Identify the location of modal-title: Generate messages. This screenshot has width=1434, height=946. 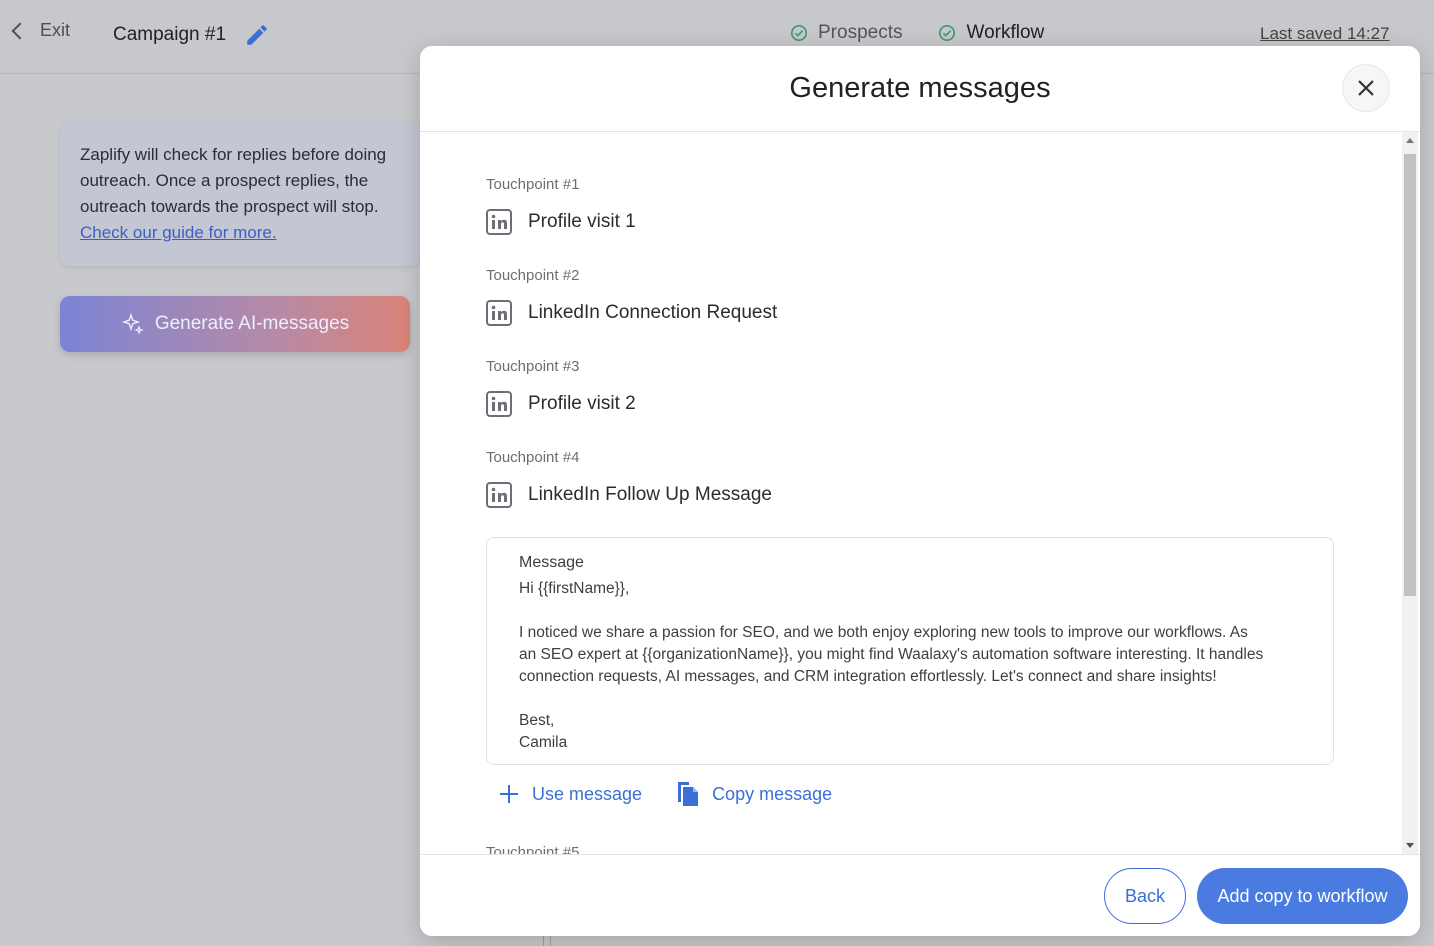
(920, 88).